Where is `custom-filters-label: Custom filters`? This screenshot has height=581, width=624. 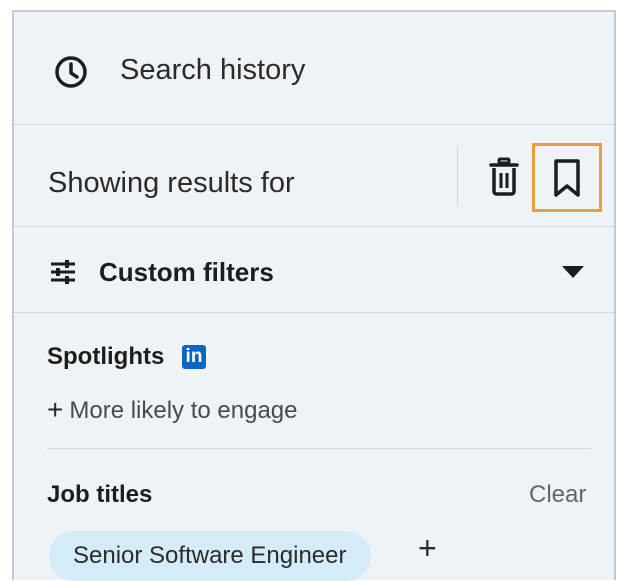
custom-filters-label: Custom filters is located at coordinates (186, 272).